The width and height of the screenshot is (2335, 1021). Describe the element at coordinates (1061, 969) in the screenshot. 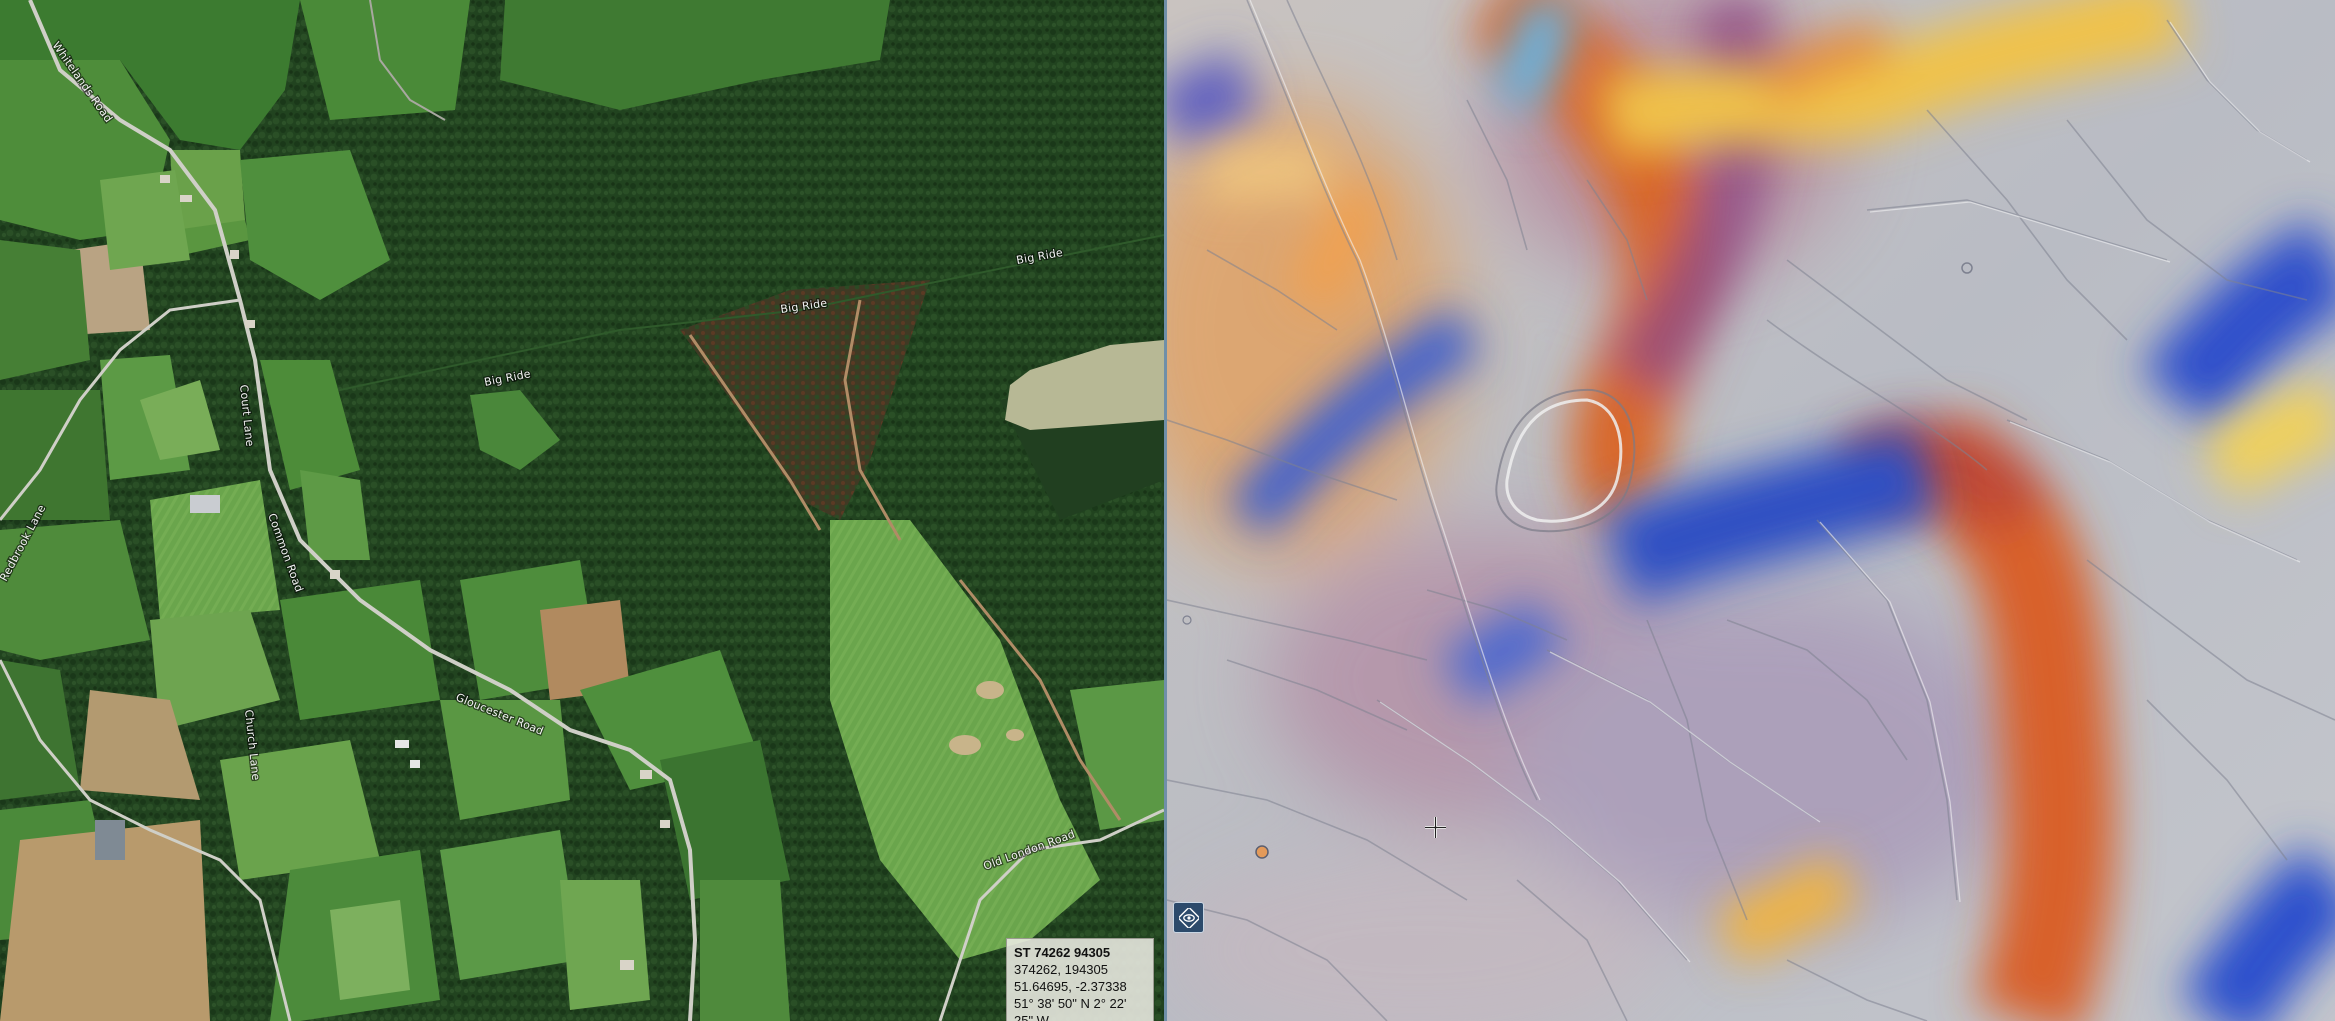

I see `easting-northing: 374262, 194305` at that location.